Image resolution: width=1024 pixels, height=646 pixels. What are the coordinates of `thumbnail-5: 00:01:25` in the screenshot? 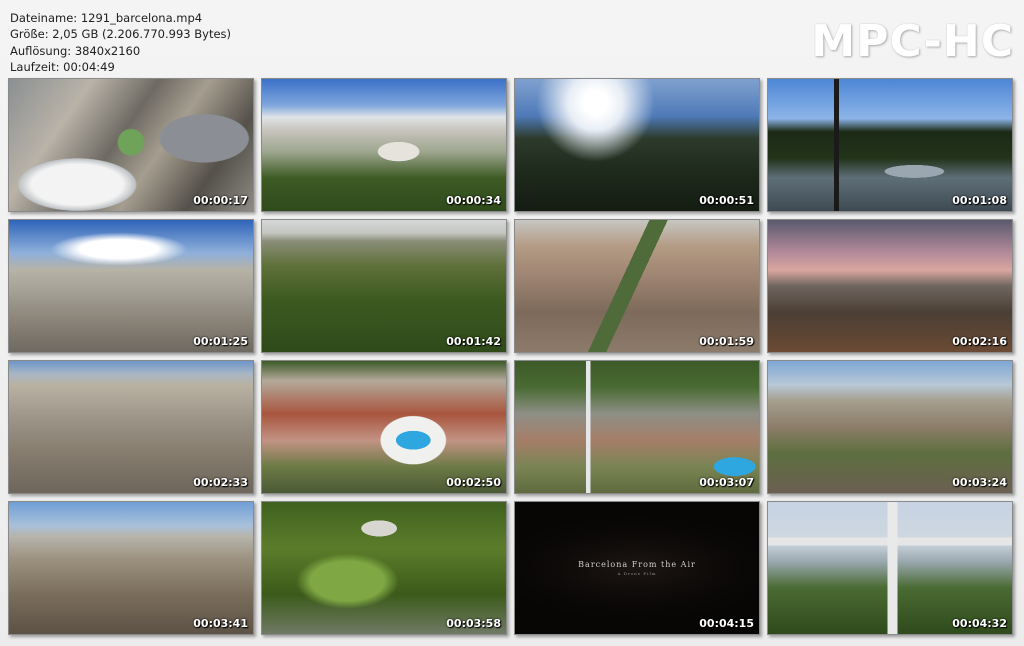 It's located at (131, 286).